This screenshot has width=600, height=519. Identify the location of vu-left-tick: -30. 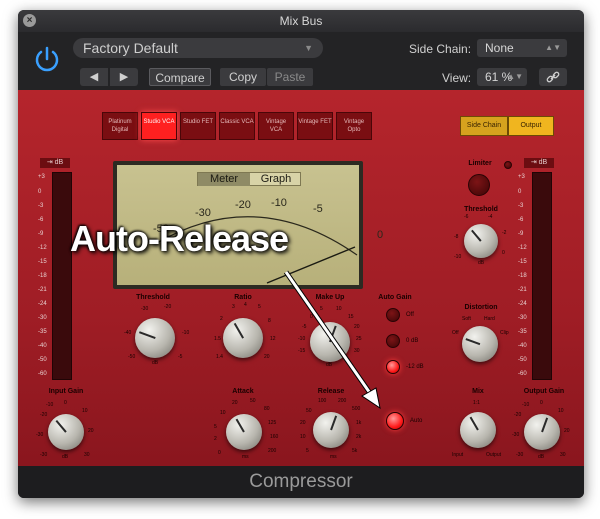
(42, 318).